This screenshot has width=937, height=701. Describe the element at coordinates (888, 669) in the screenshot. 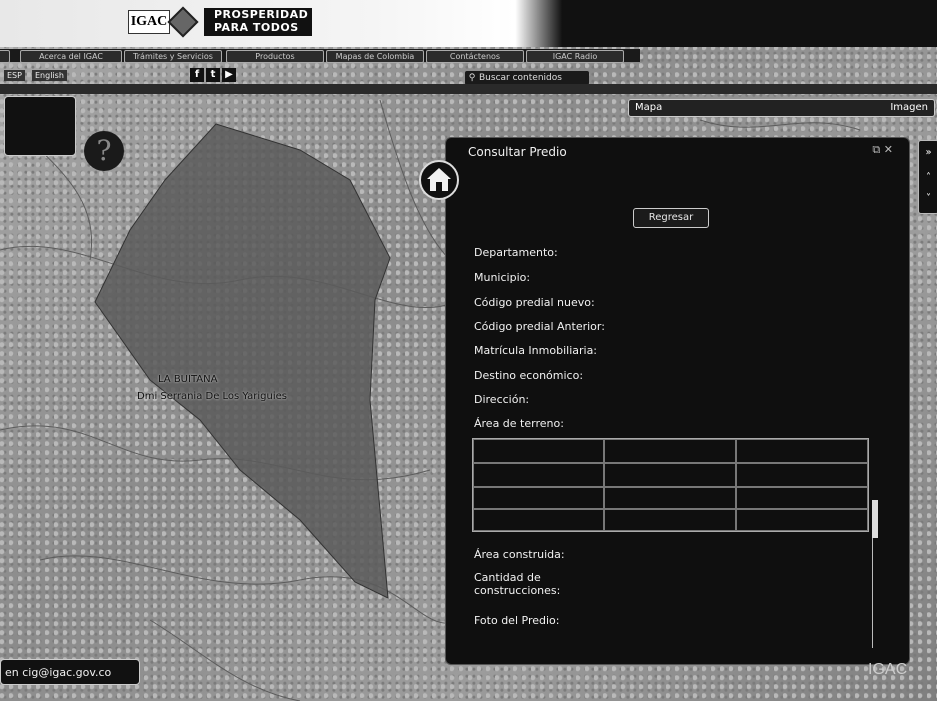

I see `igac-watermark: IGAC` at that location.